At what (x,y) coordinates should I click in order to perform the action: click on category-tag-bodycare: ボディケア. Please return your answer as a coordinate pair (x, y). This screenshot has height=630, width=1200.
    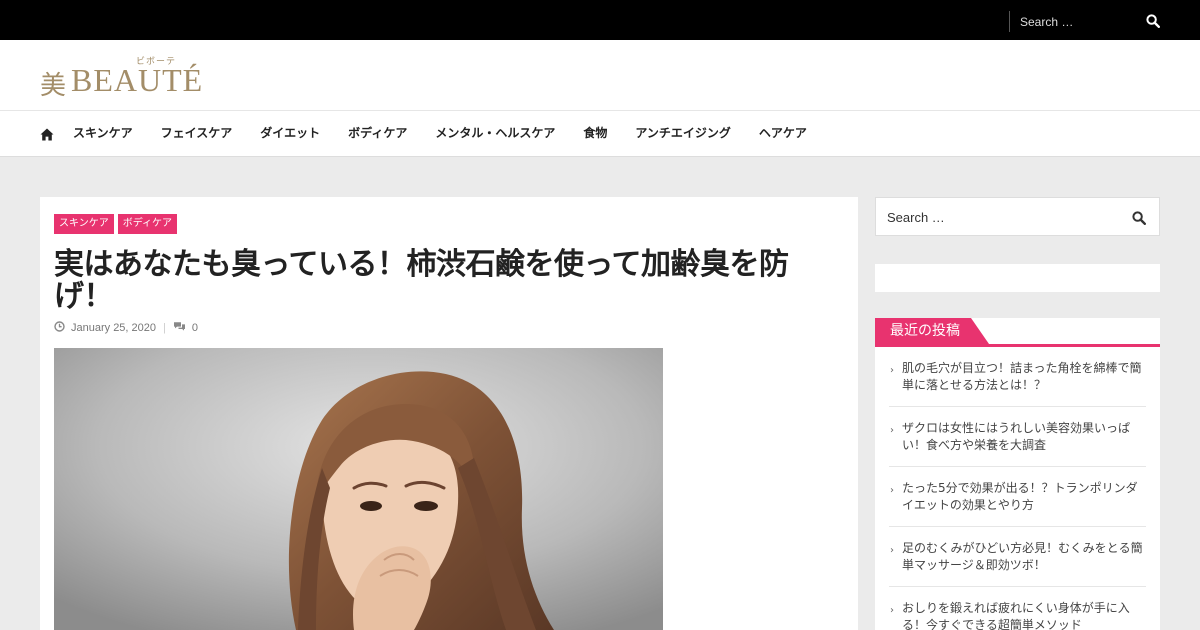
    Looking at the image, I should click on (147, 224).